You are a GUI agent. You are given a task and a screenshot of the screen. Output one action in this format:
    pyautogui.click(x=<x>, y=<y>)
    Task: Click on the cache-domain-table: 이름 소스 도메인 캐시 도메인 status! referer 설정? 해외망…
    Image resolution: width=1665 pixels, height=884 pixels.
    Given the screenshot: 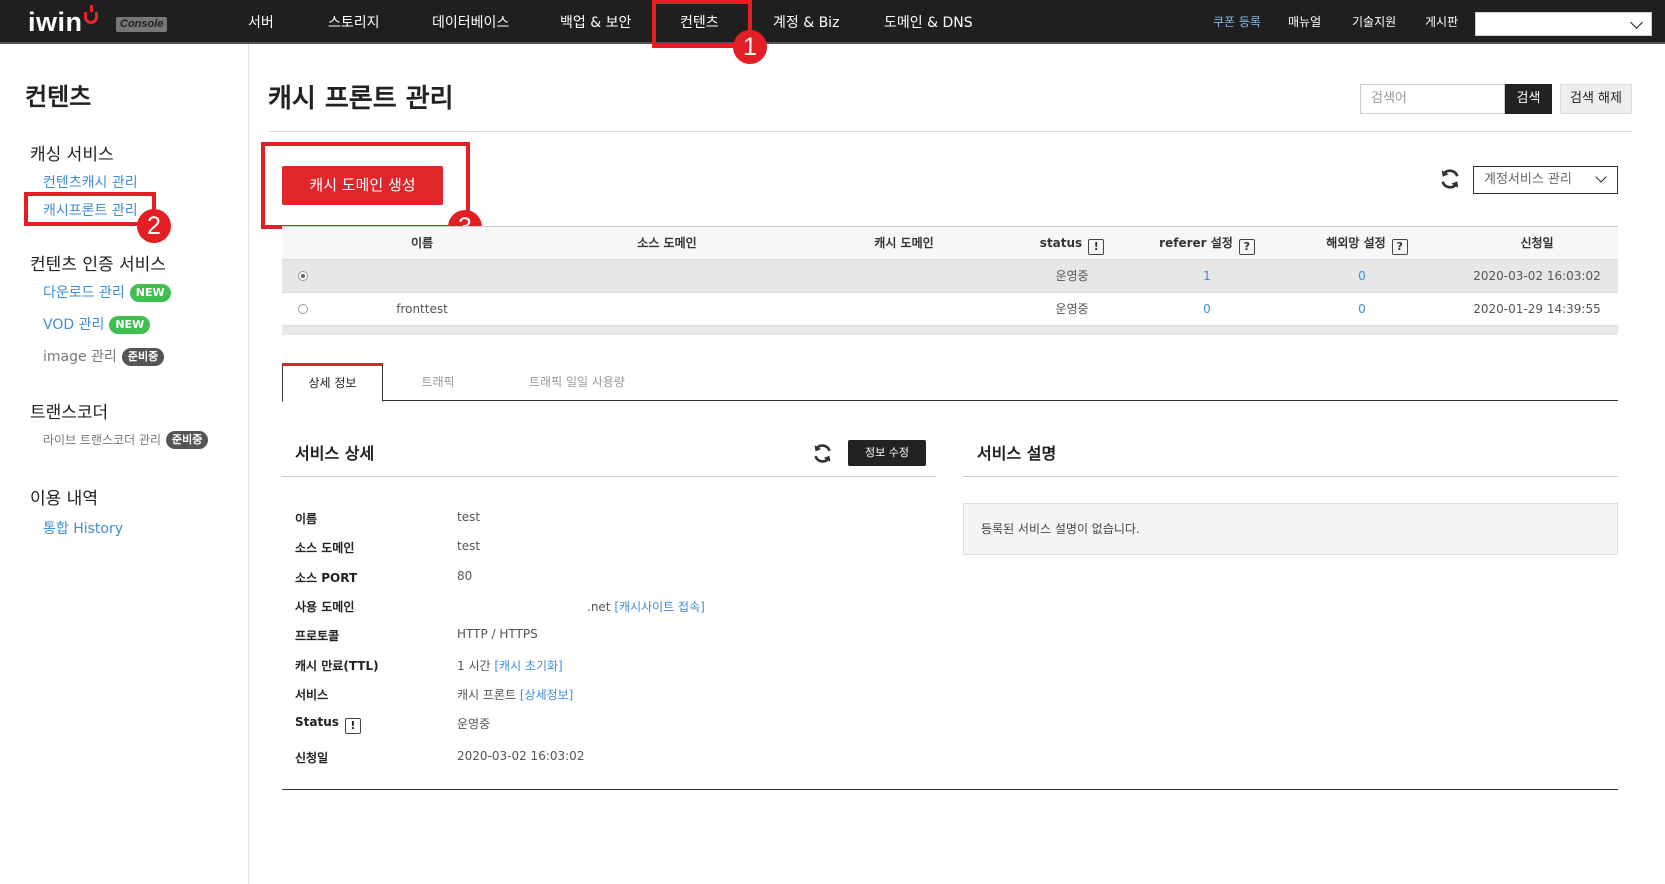 What is the action you would take?
    pyautogui.click(x=950, y=280)
    